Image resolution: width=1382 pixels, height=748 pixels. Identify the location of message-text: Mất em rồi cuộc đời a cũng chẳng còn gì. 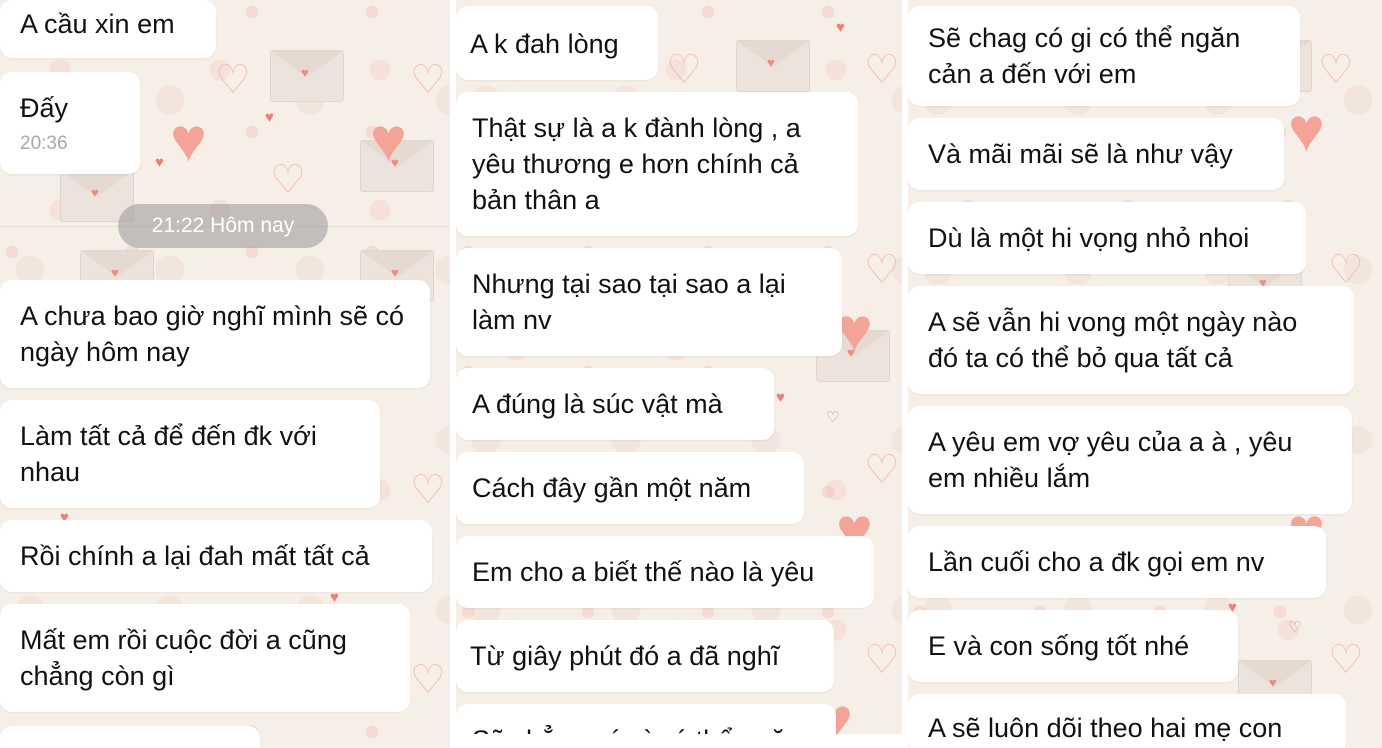
(183, 658).